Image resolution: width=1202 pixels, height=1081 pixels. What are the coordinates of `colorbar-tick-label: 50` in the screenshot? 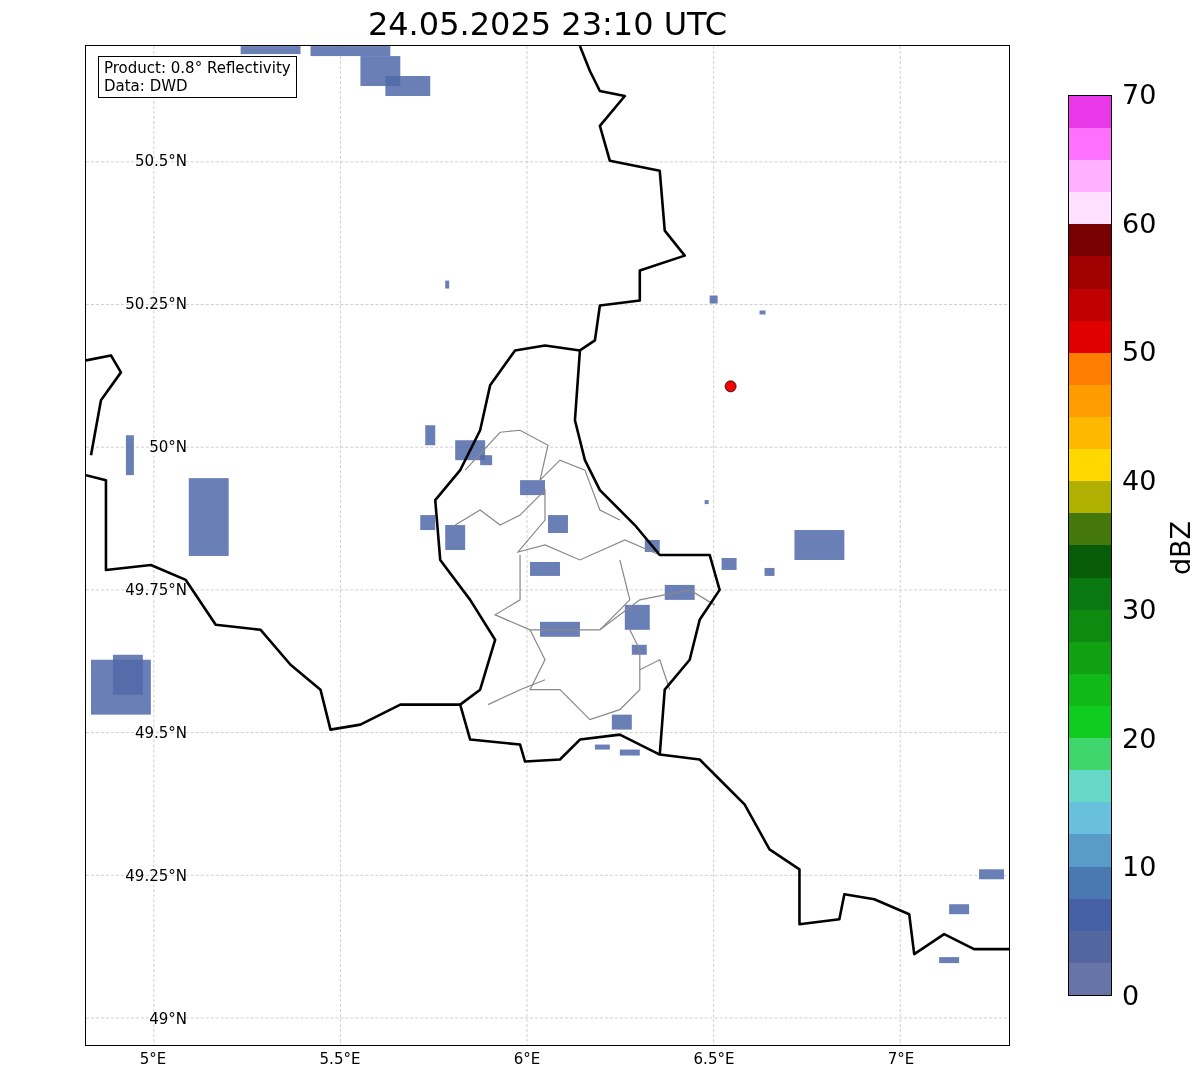 It's located at (1139, 352).